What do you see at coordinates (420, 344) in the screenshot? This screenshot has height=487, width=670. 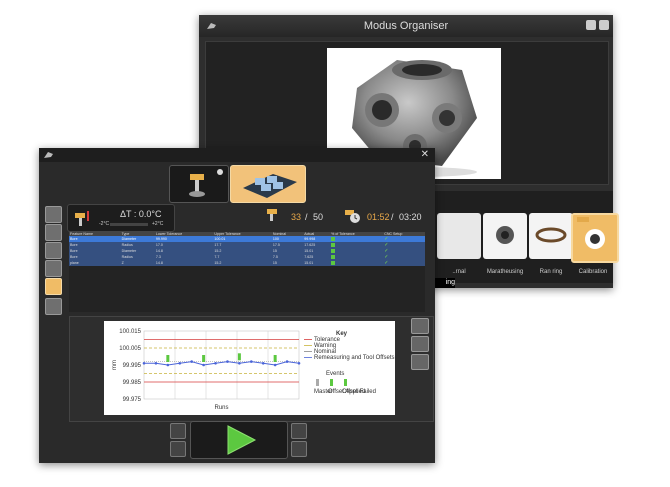 I see `chart-notes-button` at bounding box center [420, 344].